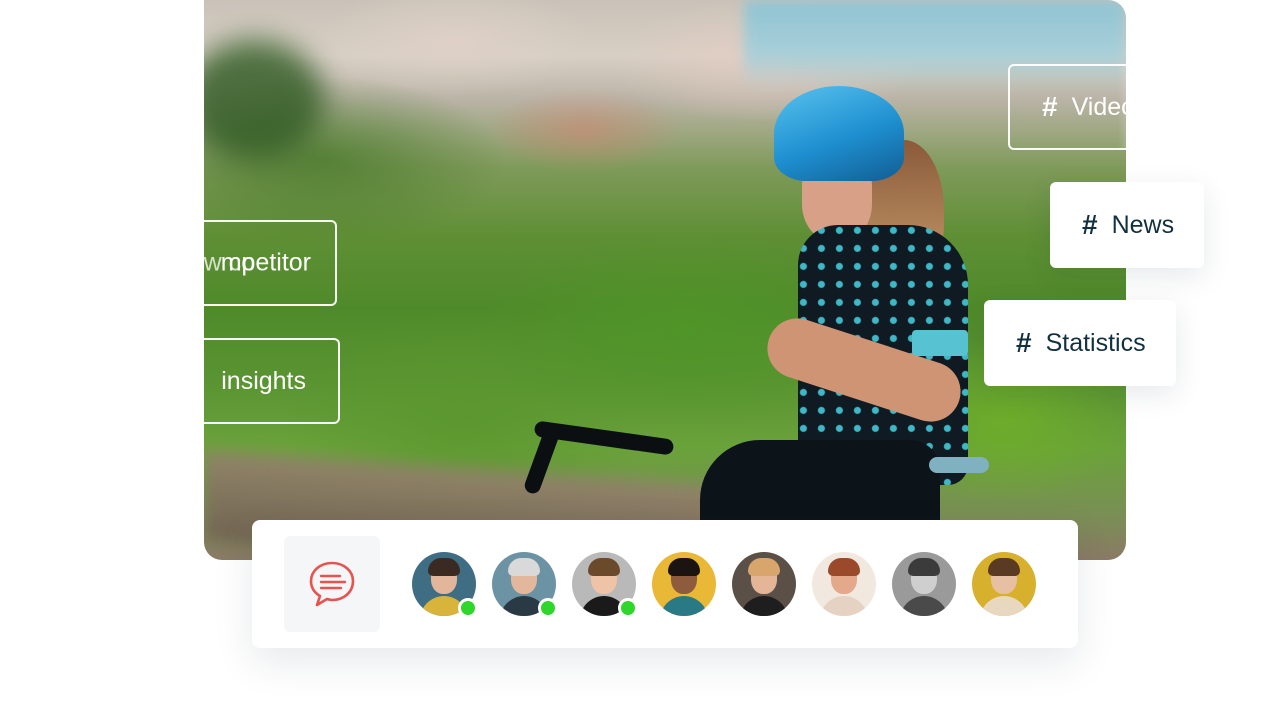  What do you see at coordinates (839, 133) in the screenshot?
I see `cyclist-helmet` at bounding box center [839, 133].